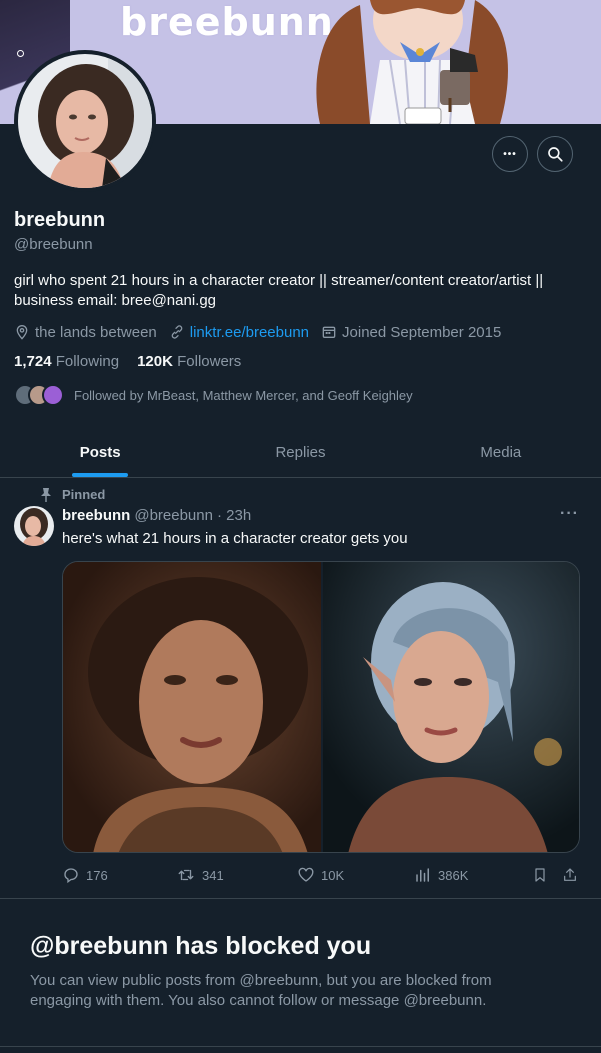 The height and width of the screenshot is (1053, 601). I want to click on tweet-time: · 23h, so click(234, 515).